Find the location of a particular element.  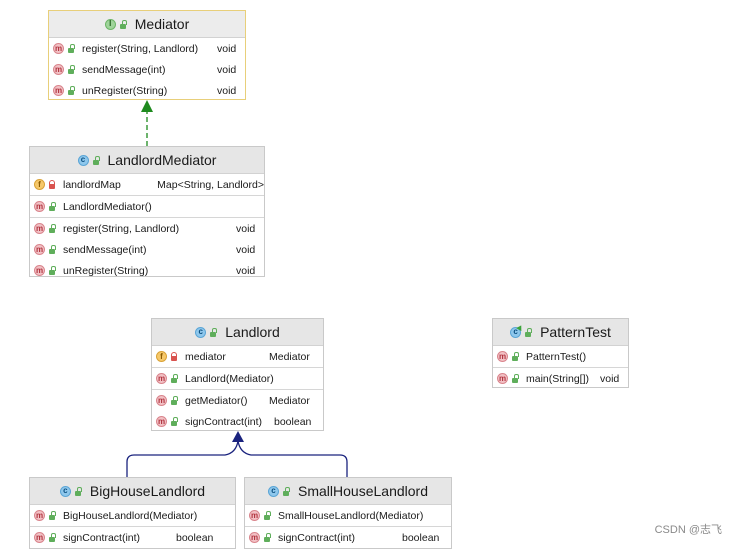

generalization-arrowhead is located at coordinates (238, 436).